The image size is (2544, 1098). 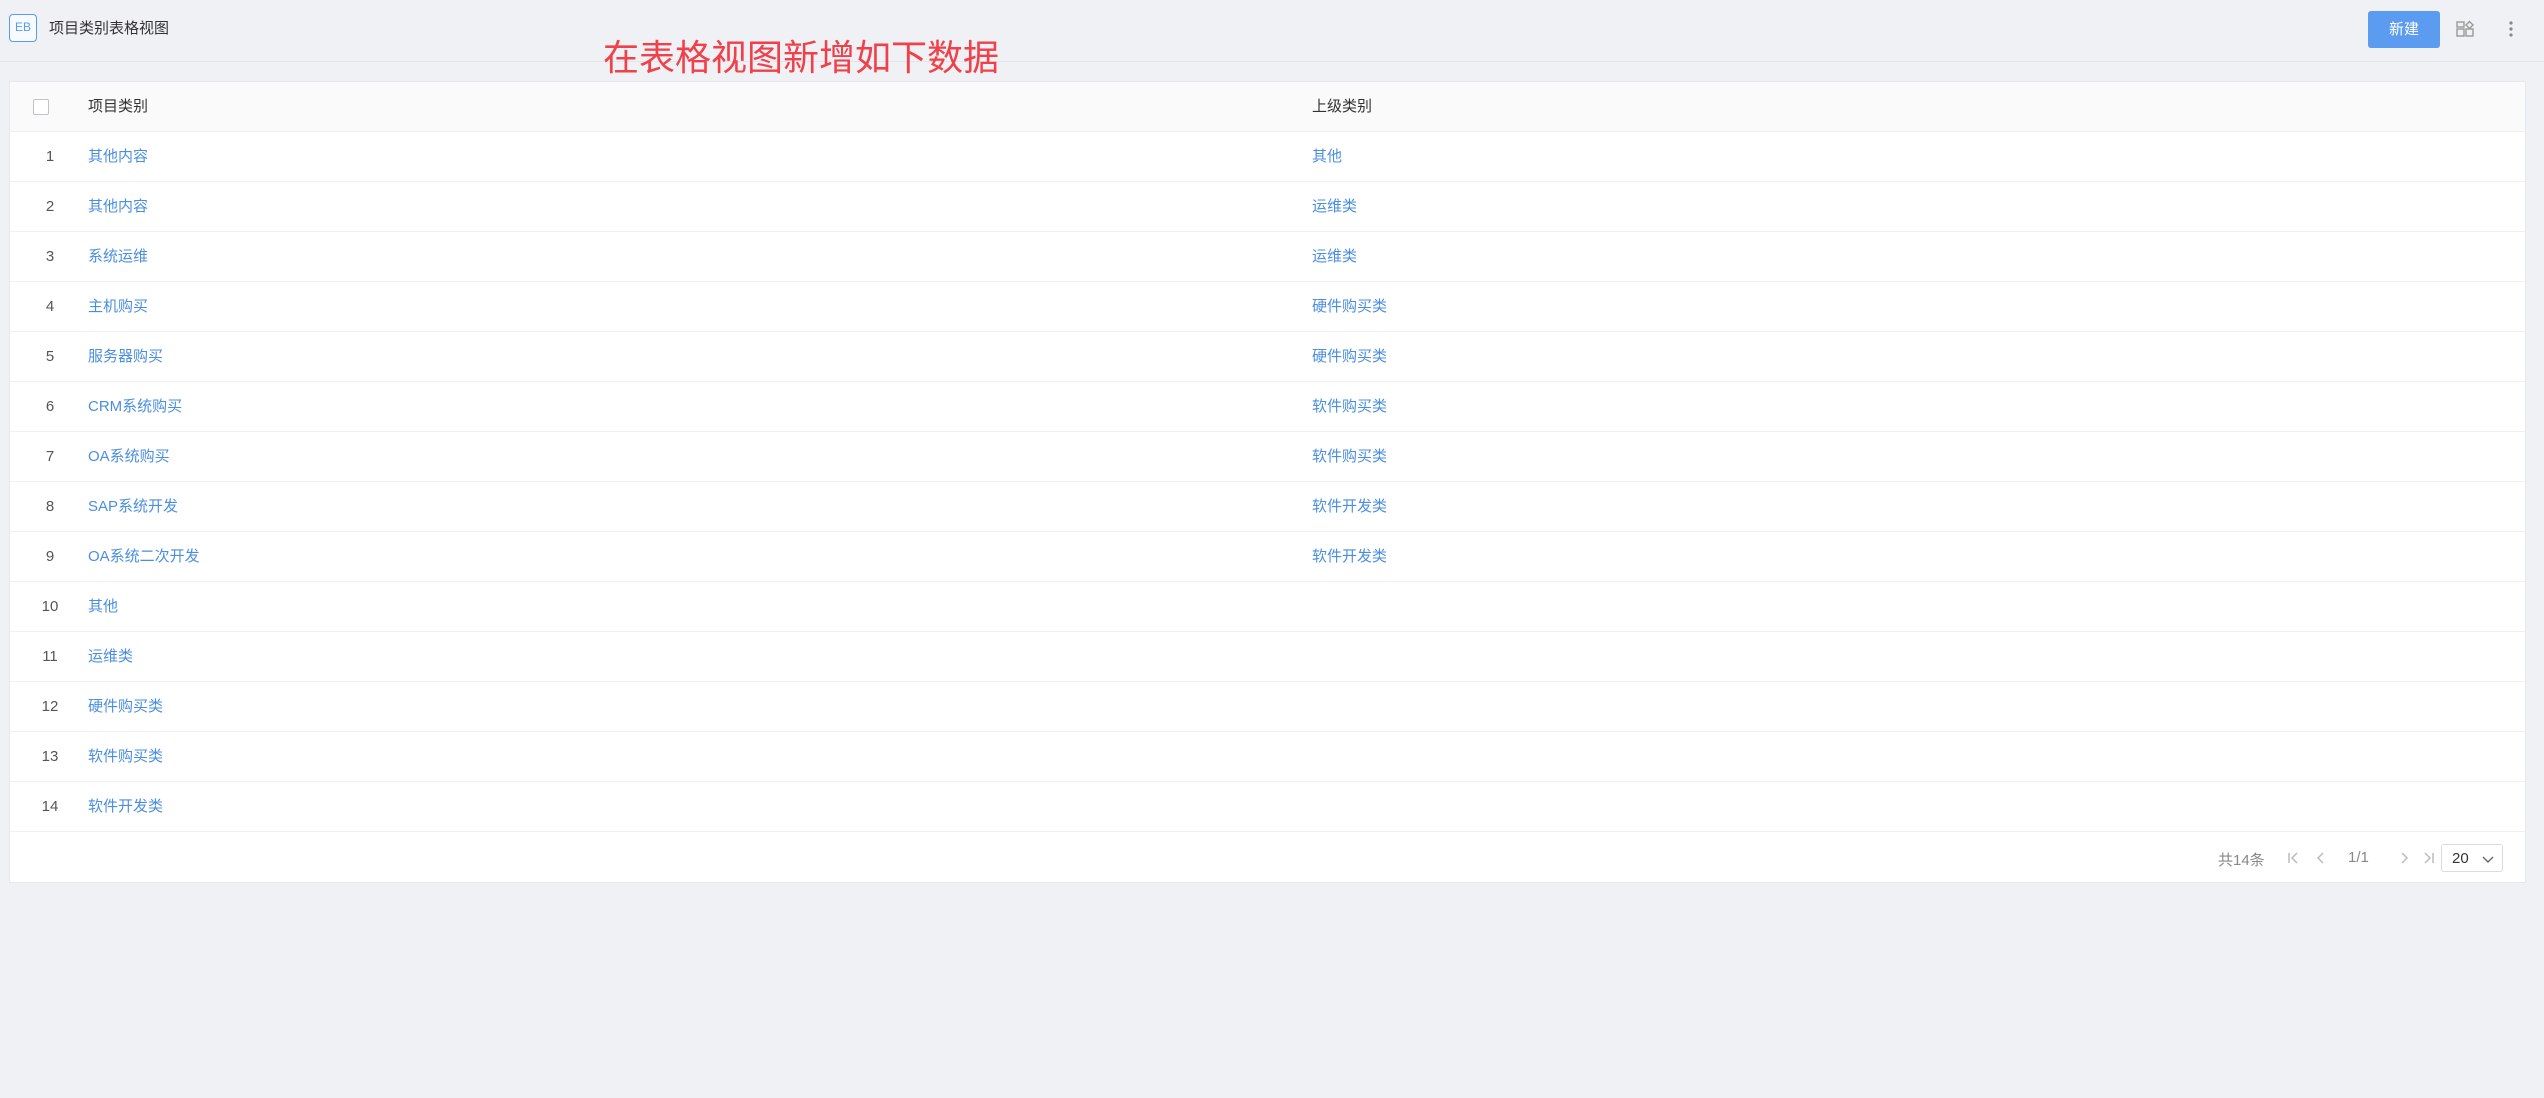 I want to click on table-row: 6 CRM系统购买 软件购买类, so click(x=1267, y=407).